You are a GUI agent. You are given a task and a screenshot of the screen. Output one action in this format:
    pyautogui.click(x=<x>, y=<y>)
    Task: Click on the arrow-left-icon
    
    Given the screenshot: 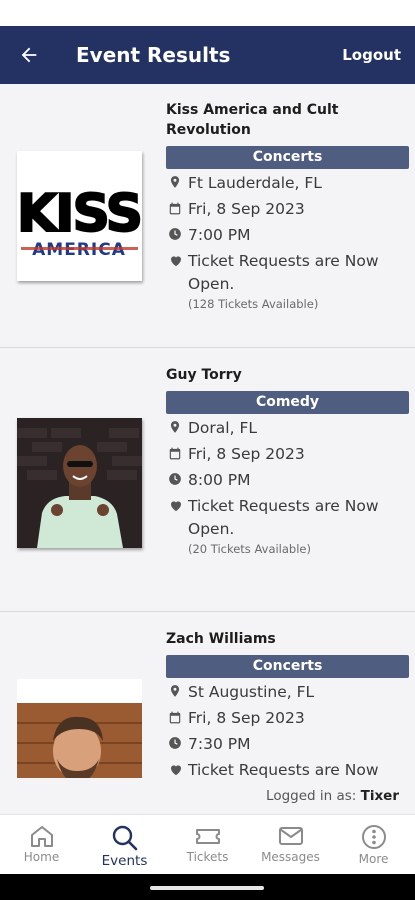 What is the action you would take?
    pyautogui.click(x=29, y=55)
    